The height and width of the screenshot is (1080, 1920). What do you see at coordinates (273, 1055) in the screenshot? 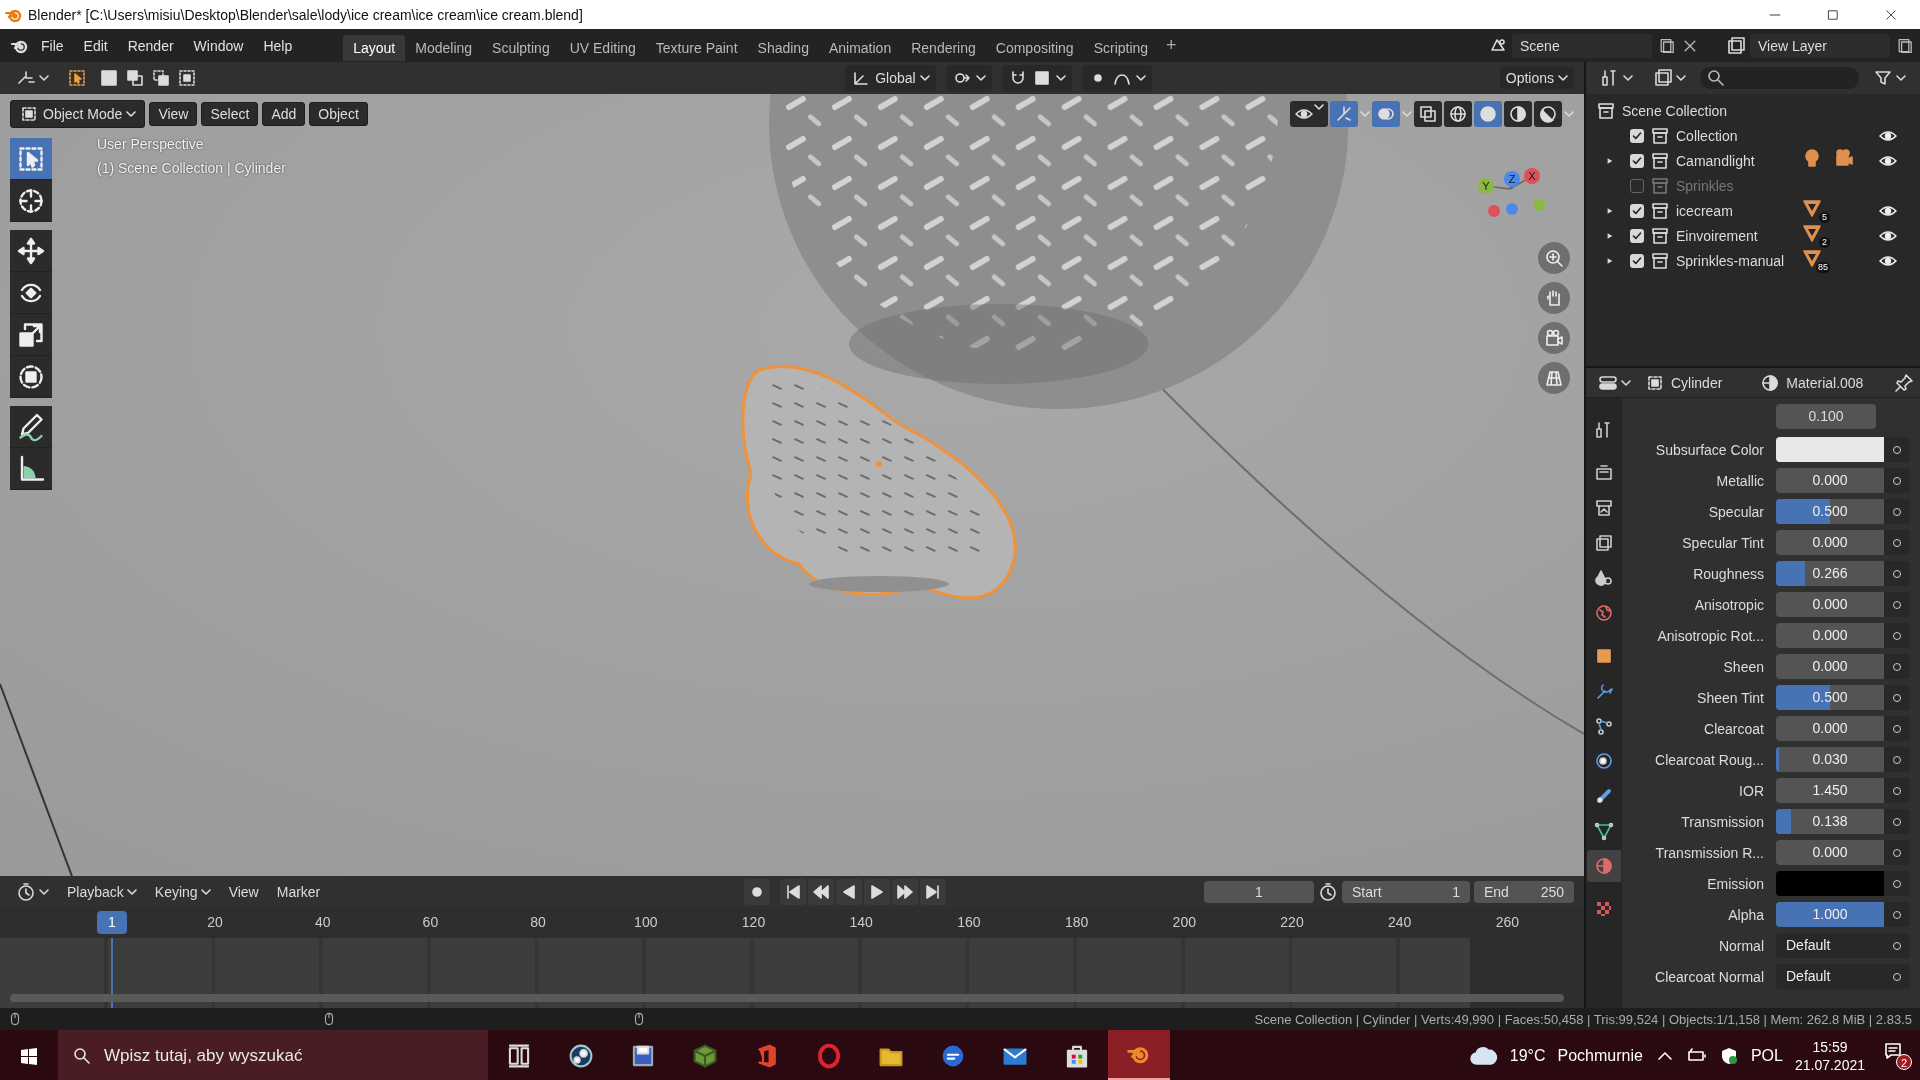
I see `taskbar-search-field: Wpisz tutaj, aby wyszukać` at bounding box center [273, 1055].